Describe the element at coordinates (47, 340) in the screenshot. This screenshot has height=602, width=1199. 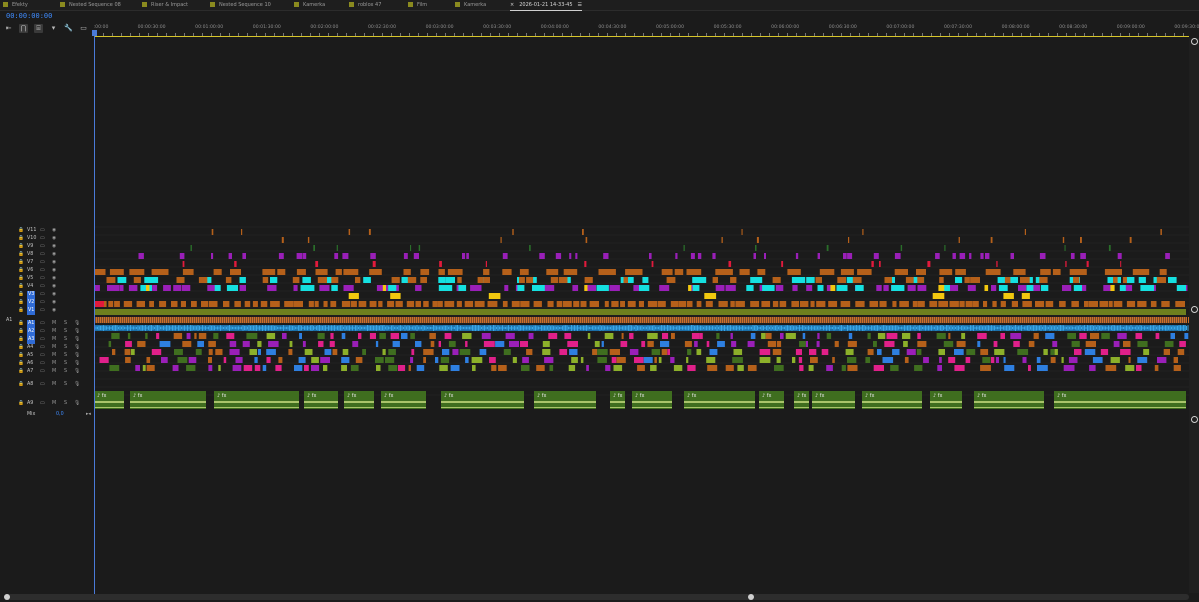
I see `track-header-a3: 🔒 A3 ▭ M S 🎙` at that location.